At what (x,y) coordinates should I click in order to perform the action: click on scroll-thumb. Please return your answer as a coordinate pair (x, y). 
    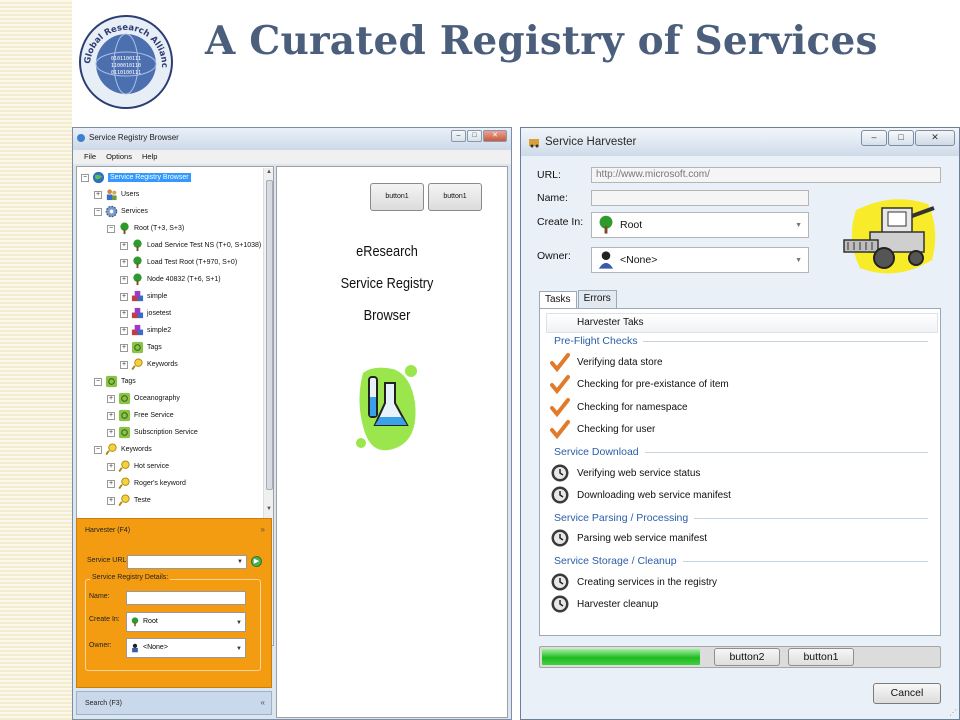
    Looking at the image, I should click on (269, 335).